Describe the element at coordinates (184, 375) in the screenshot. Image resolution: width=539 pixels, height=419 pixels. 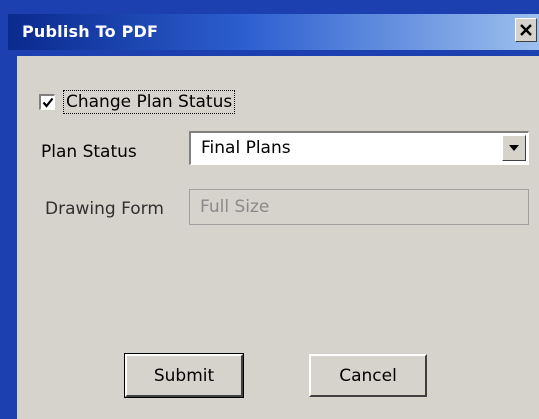
I see `submit-button: Submit` at that location.